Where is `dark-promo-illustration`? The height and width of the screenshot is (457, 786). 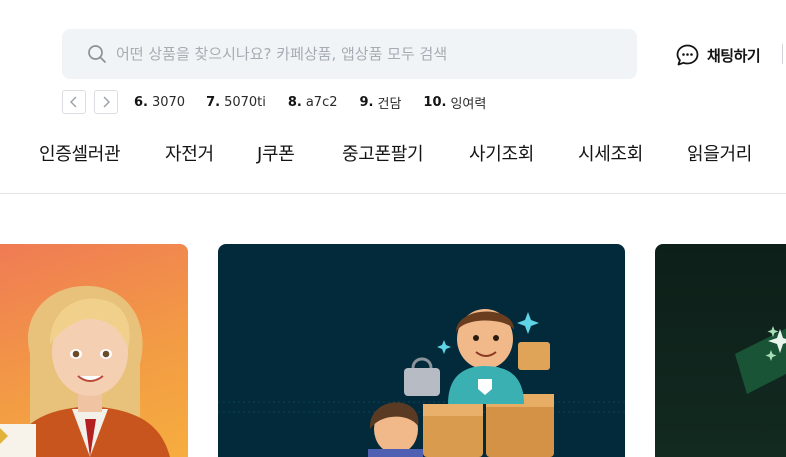 dark-promo-illustration is located at coordinates (760, 360).